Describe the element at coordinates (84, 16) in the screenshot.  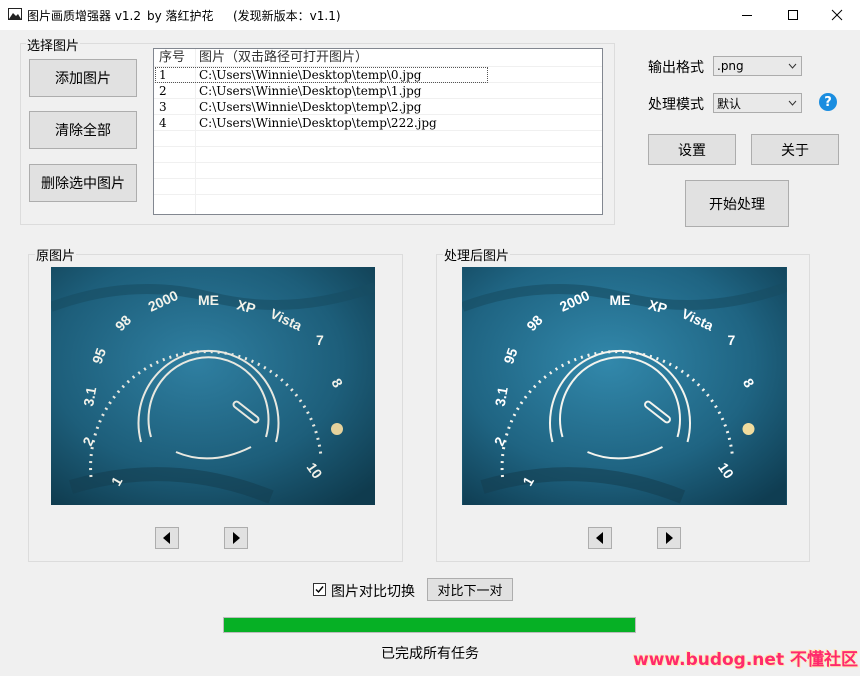
I see `window-title: 图片画质增强器 v1.2` at that location.